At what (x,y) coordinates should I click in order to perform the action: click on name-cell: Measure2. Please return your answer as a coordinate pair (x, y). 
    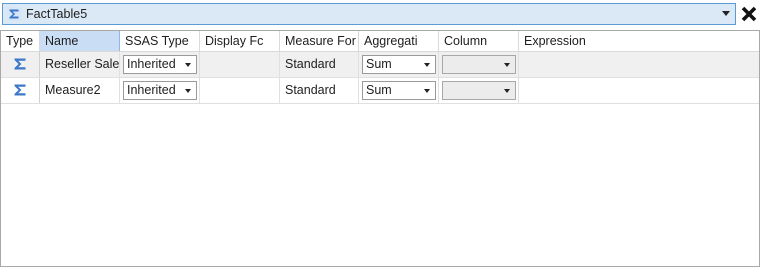
    Looking at the image, I should click on (80, 90).